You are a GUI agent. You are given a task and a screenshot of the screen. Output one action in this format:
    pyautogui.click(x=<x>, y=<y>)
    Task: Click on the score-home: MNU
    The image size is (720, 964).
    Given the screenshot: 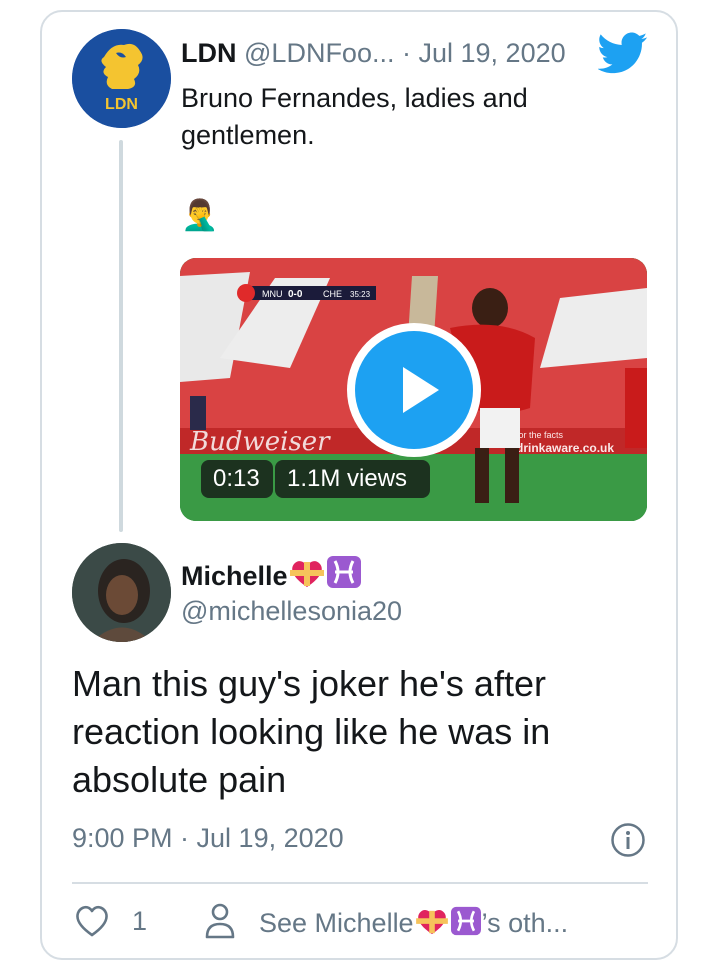 What is the action you would take?
    pyautogui.click(x=272, y=294)
    